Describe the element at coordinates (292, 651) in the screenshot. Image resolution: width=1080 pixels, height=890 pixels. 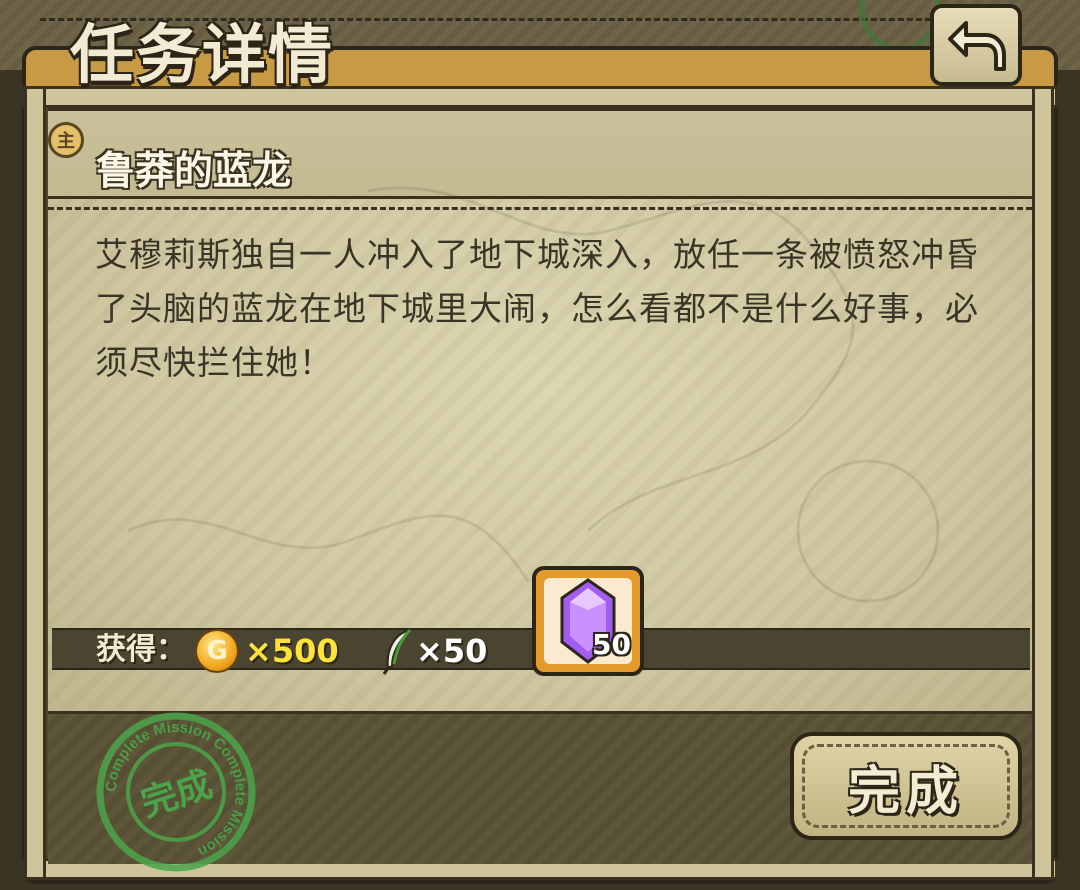
I see `gold-amount: ×500` at that location.